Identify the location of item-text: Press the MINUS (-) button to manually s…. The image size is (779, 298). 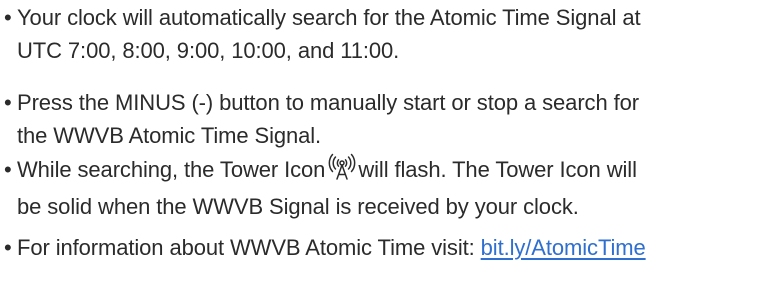
(328, 102).